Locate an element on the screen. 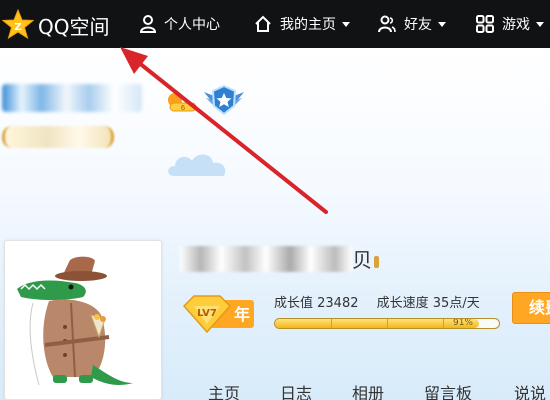 This screenshot has width=550, height=400. cloud-decoration-icon is located at coordinates (197, 165).